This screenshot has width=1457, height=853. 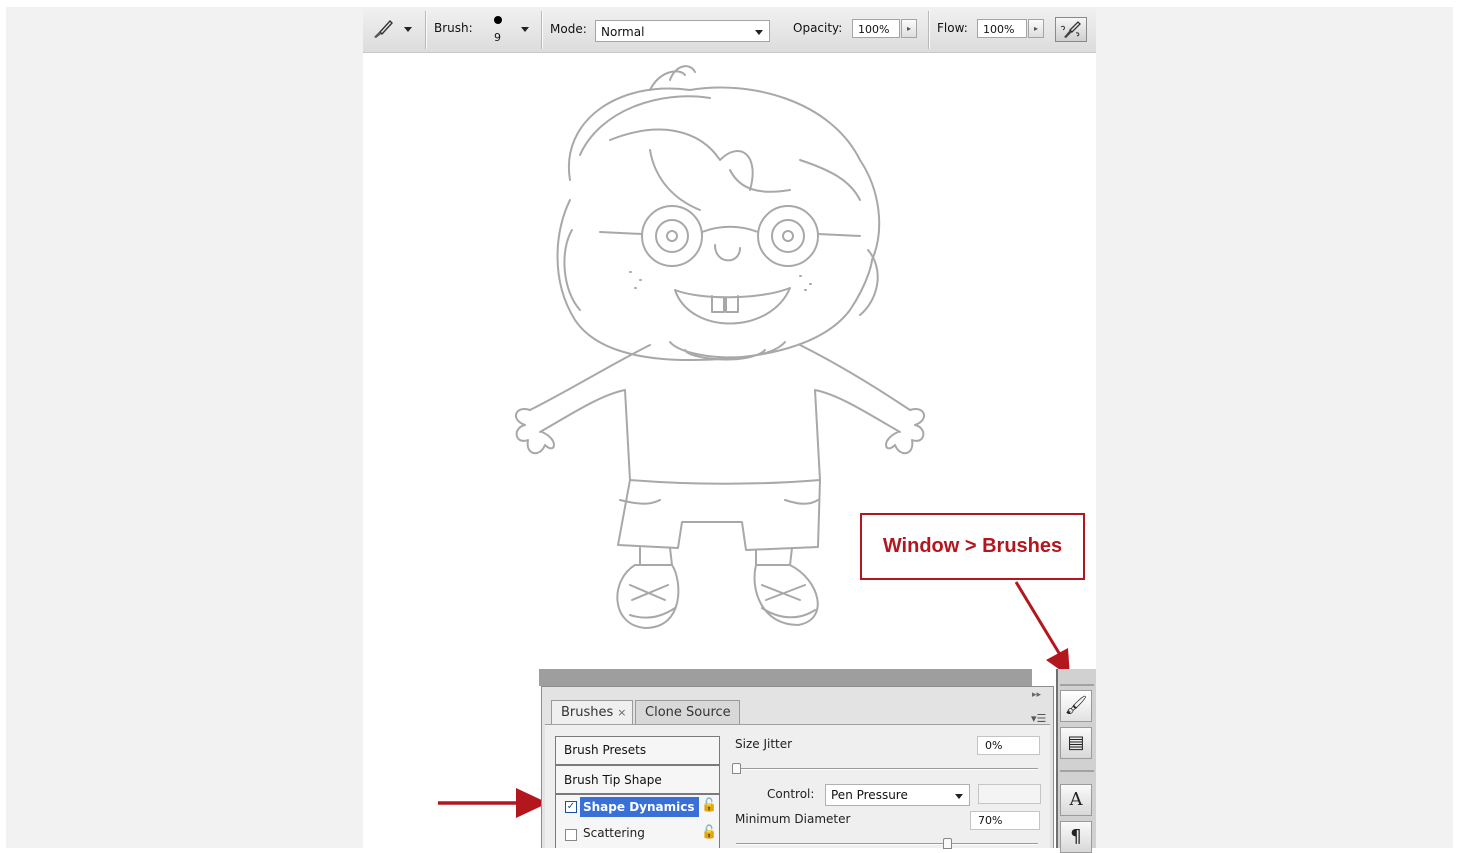 I want to click on clone-source-icon: ▤, so click(x=1076, y=742).